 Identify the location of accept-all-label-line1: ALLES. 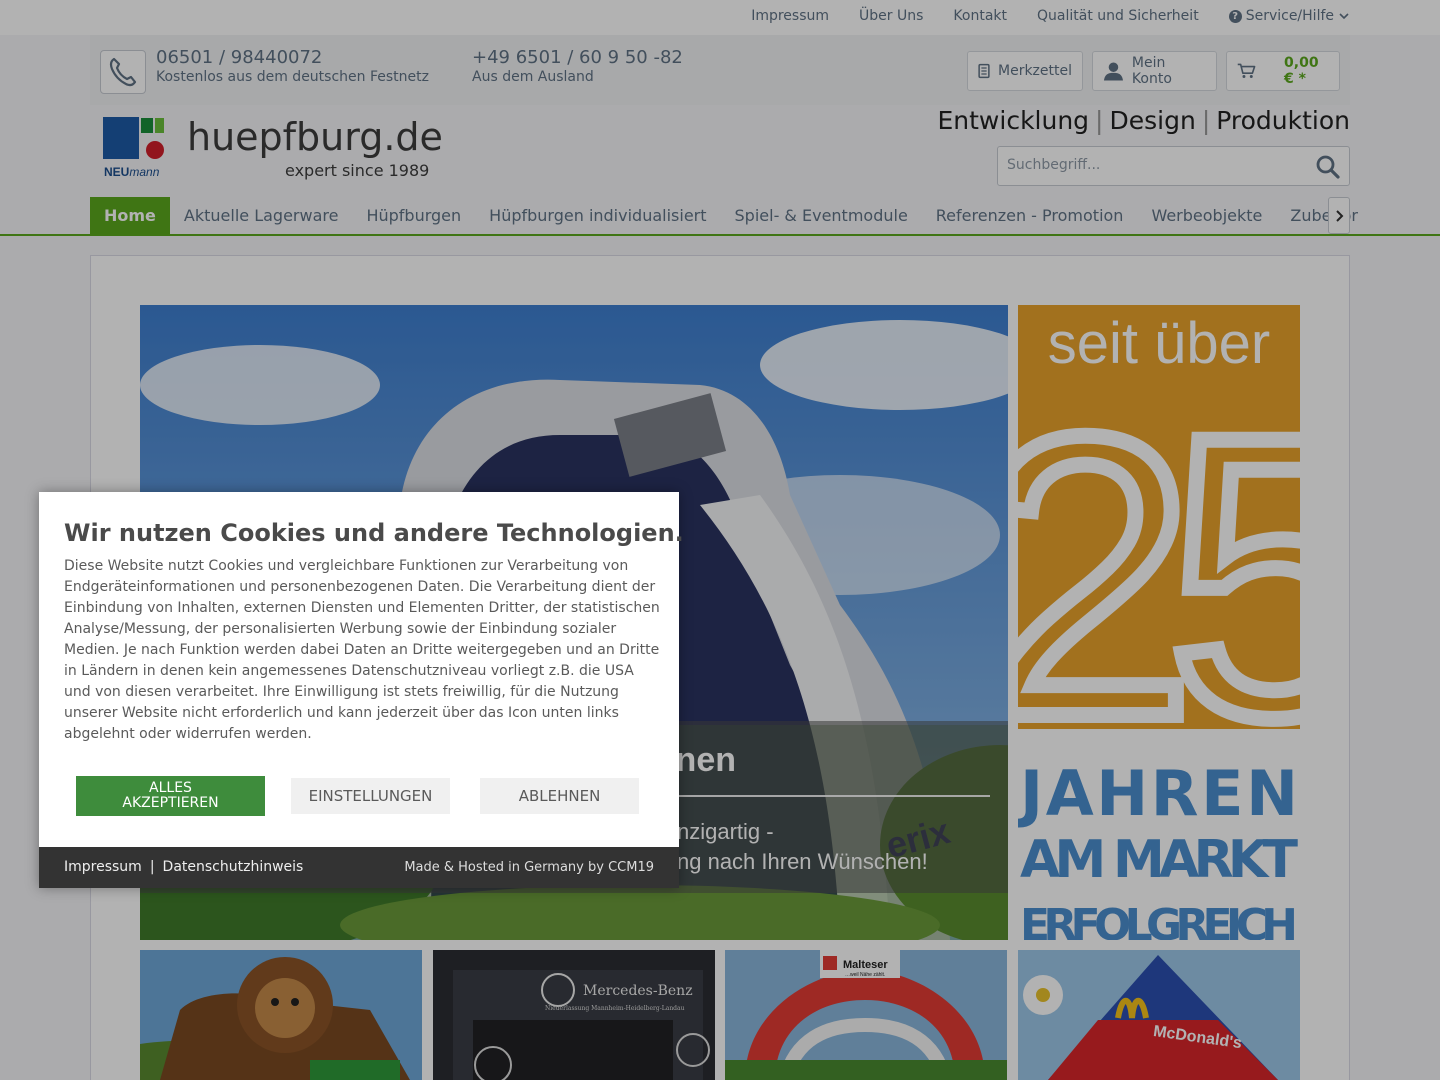
(170, 788).